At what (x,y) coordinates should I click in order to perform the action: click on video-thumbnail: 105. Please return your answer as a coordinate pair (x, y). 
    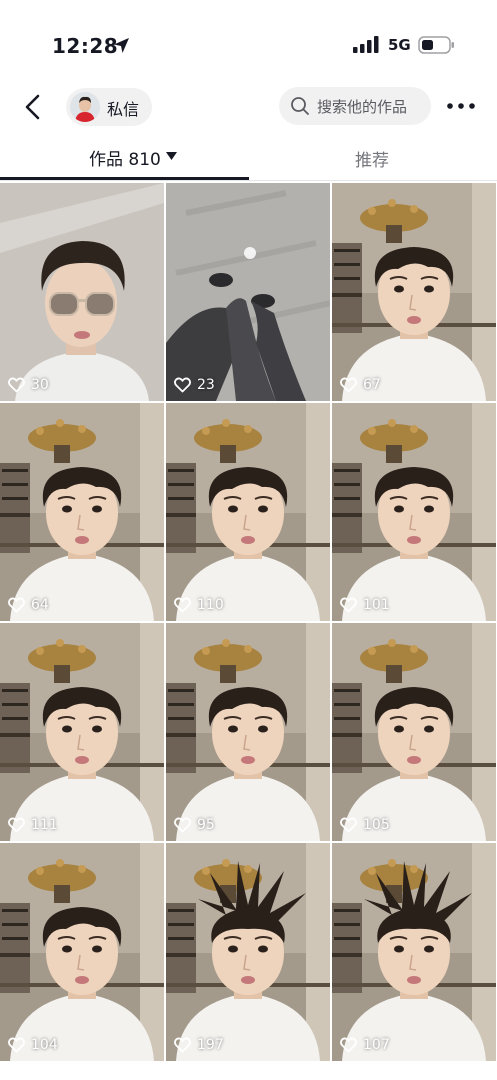
    Looking at the image, I should click on (414, 732).